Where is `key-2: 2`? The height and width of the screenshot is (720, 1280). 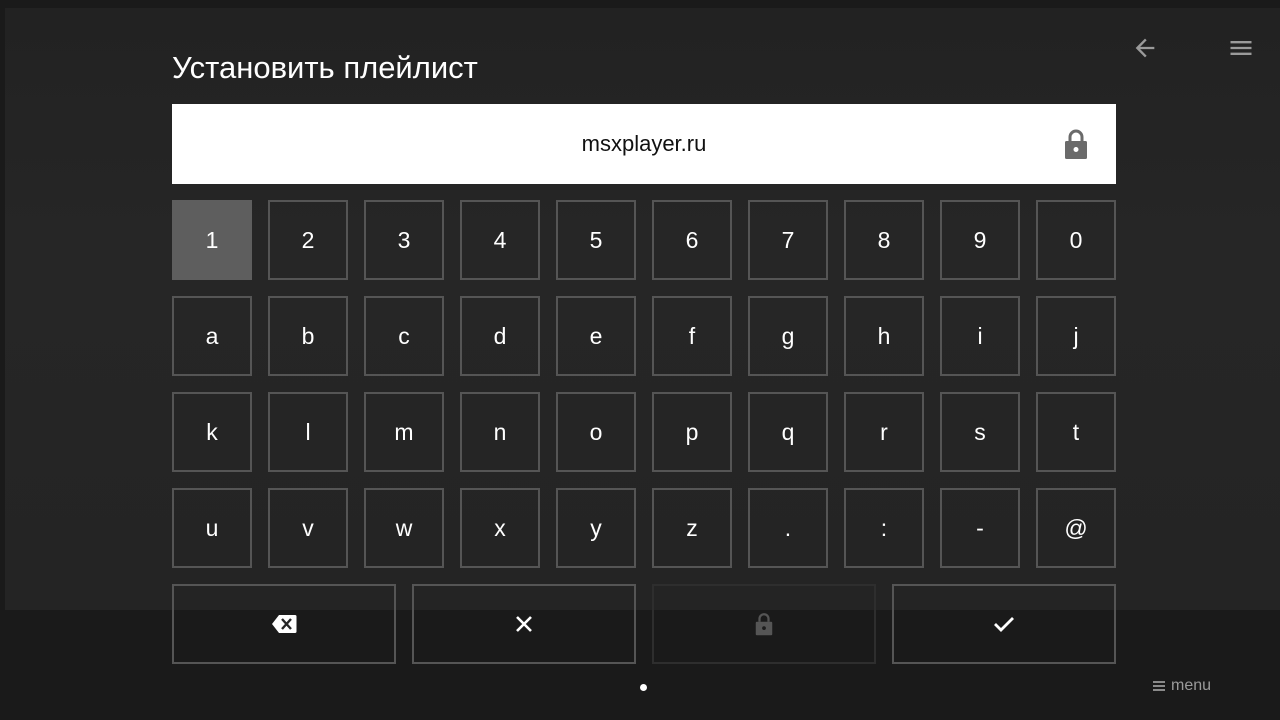
key-2: 2 is located at coordinates (308, 240).